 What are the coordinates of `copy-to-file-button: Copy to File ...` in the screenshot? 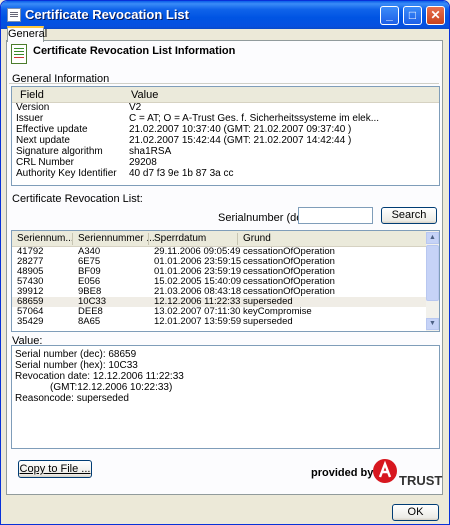 It's located at (55, 469).